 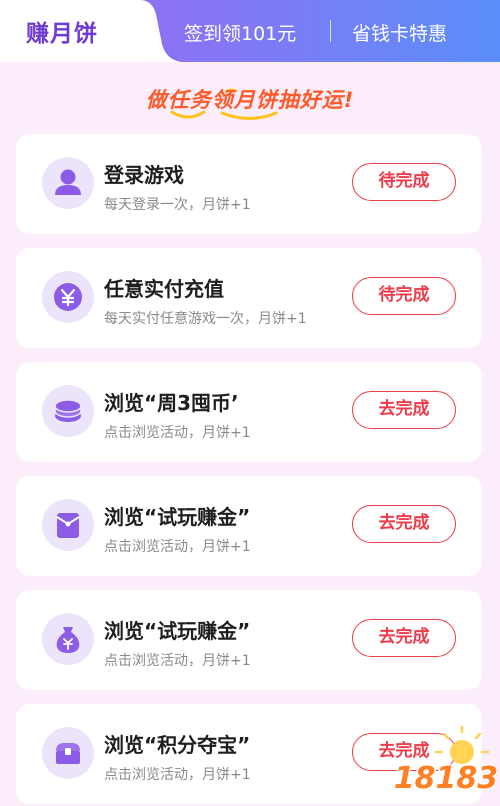 I want to click on top-tab-bar: 赚月饼 签到领101元 省钱卡特惠, so click(x=250, y=31).